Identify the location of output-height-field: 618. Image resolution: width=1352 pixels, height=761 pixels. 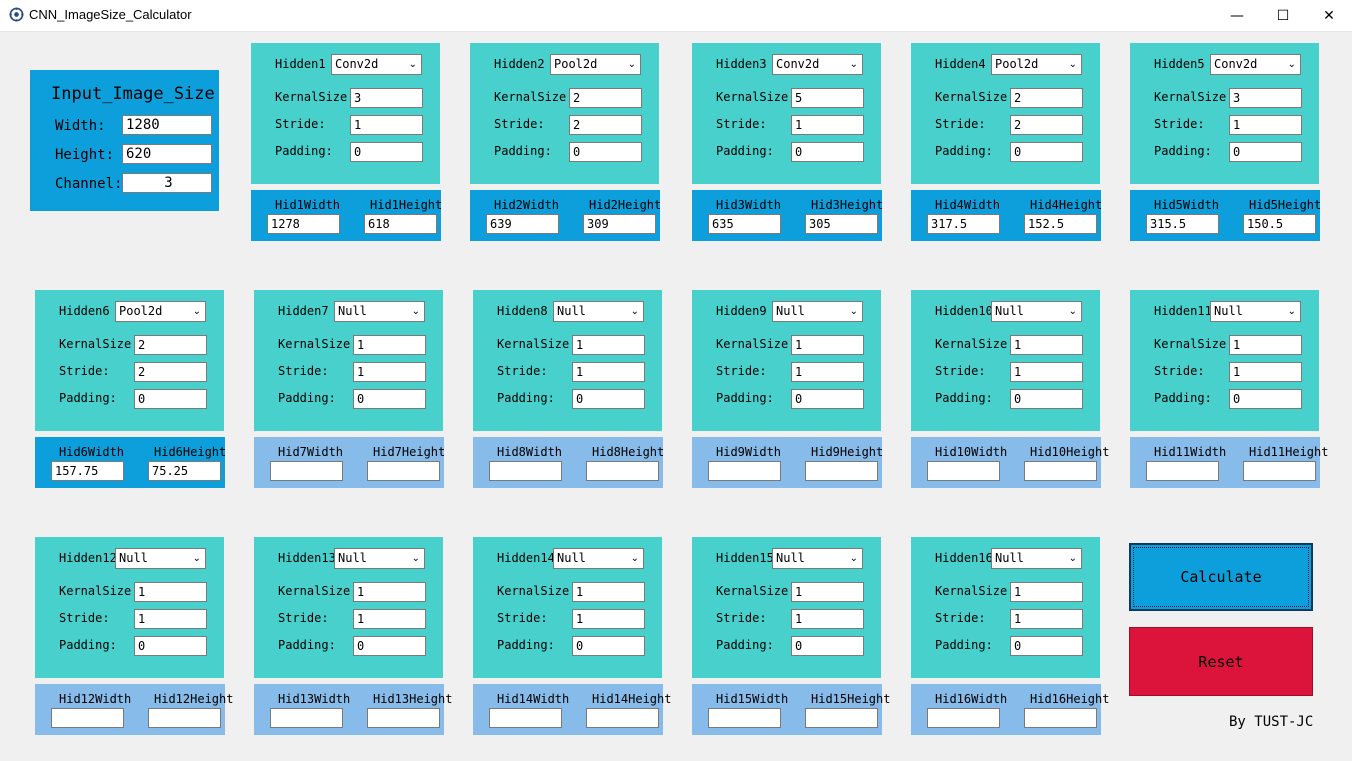
(400, 224).